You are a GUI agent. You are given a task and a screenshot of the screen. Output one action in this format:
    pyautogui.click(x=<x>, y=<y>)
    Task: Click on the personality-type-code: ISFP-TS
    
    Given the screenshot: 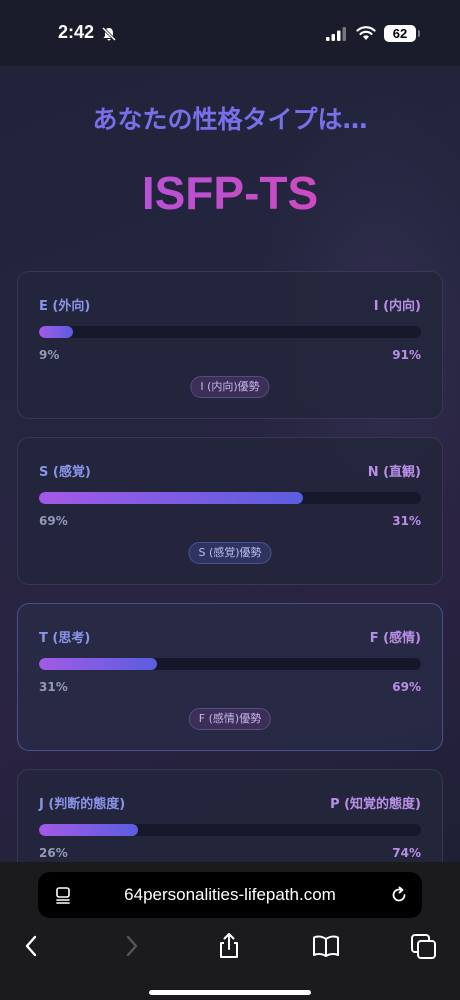 What is the action you would take?
    pyautogui.click(x=230, y=193)
    